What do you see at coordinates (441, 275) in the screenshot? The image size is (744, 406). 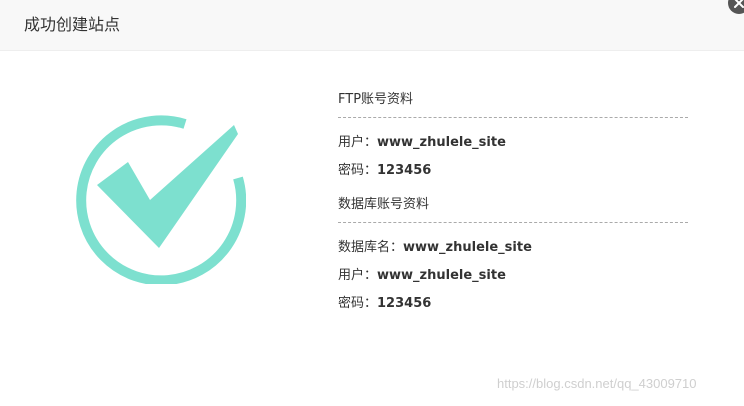 I see `database-user-value: www_zhulele_site` at bounding box center [441, 275].